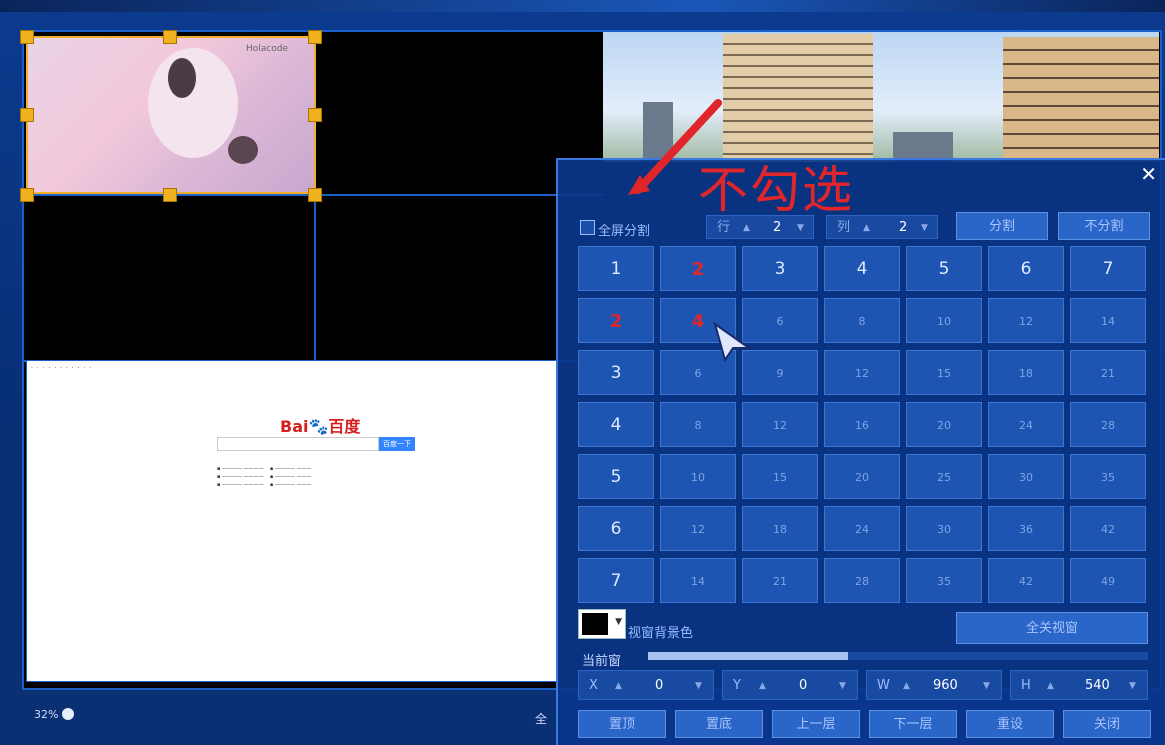 The width and height of the screenshot is (1165, 745). What do you see at coordinates (780, 528) in the screenshot?
I see `grid-cell-r6-c3: 18` at bounding box center [780, 528].